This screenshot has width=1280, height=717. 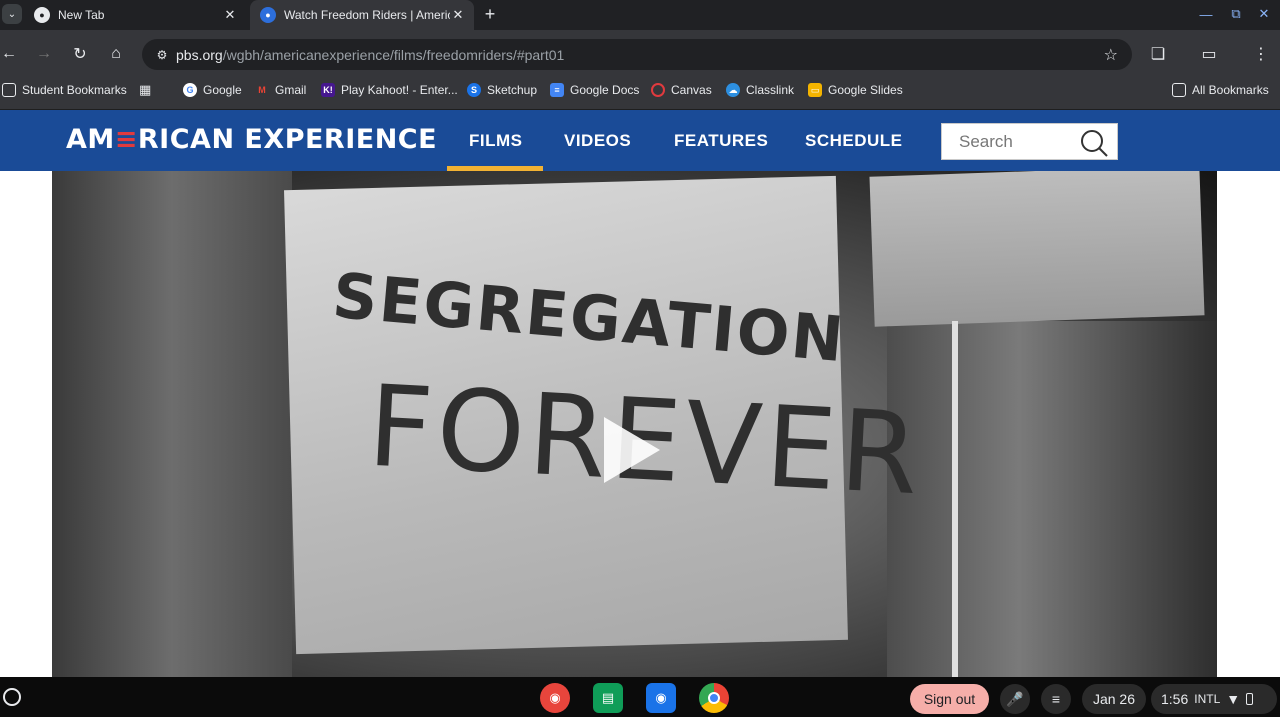 I want to click on video-sign-pole, so click(x=955, y=499).